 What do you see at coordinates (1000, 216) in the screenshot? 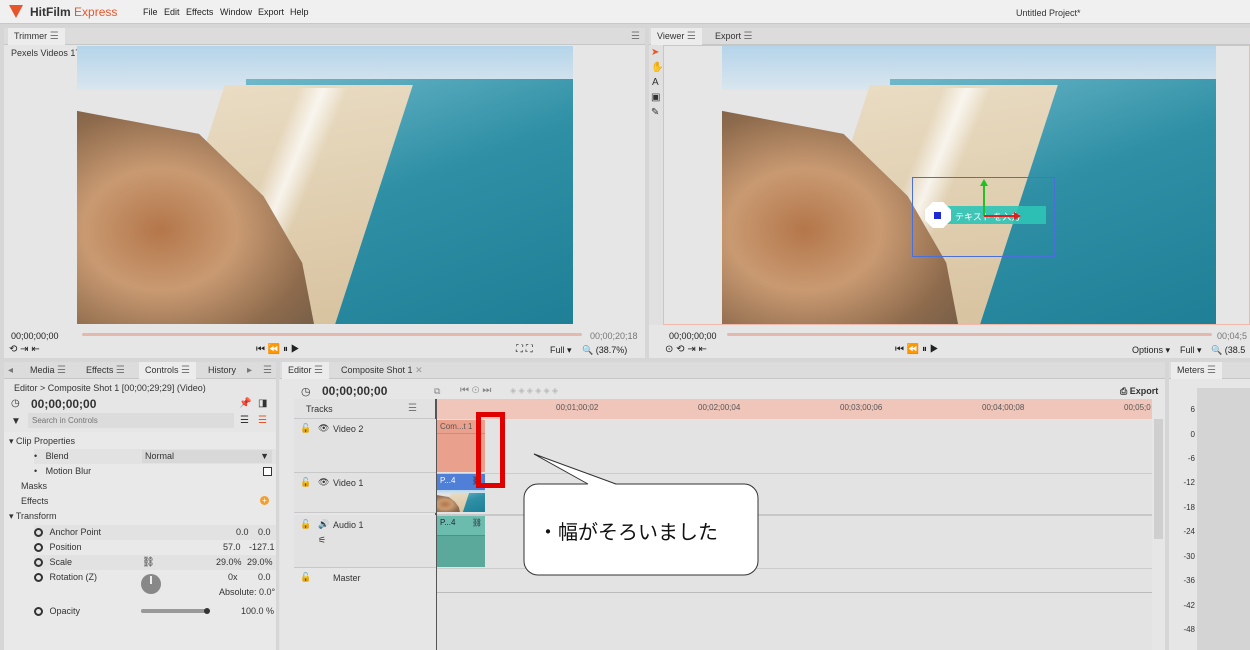
I see `x-axis-gizmo` at bounding box center [1000, 216].